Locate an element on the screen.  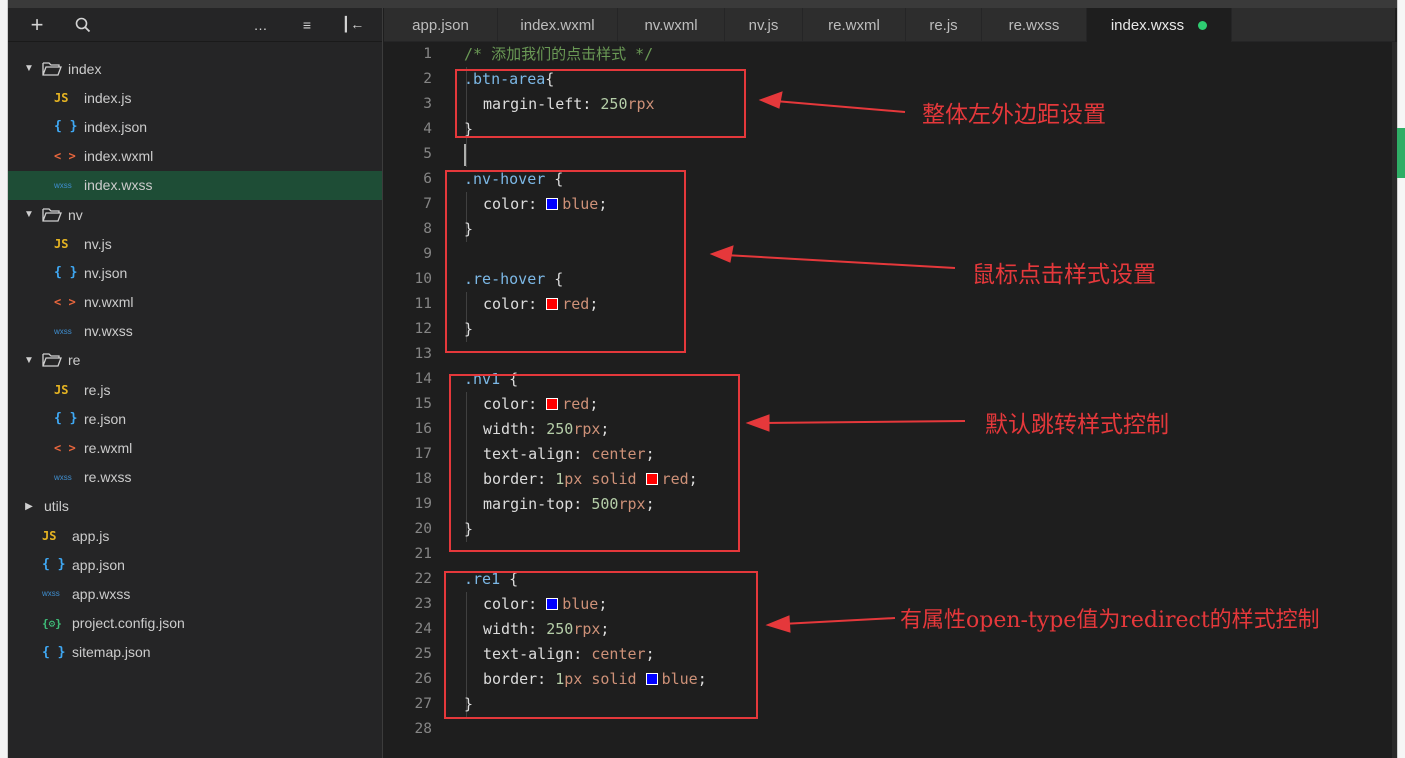
line-number: 23 is located at coordinates (423, 604).